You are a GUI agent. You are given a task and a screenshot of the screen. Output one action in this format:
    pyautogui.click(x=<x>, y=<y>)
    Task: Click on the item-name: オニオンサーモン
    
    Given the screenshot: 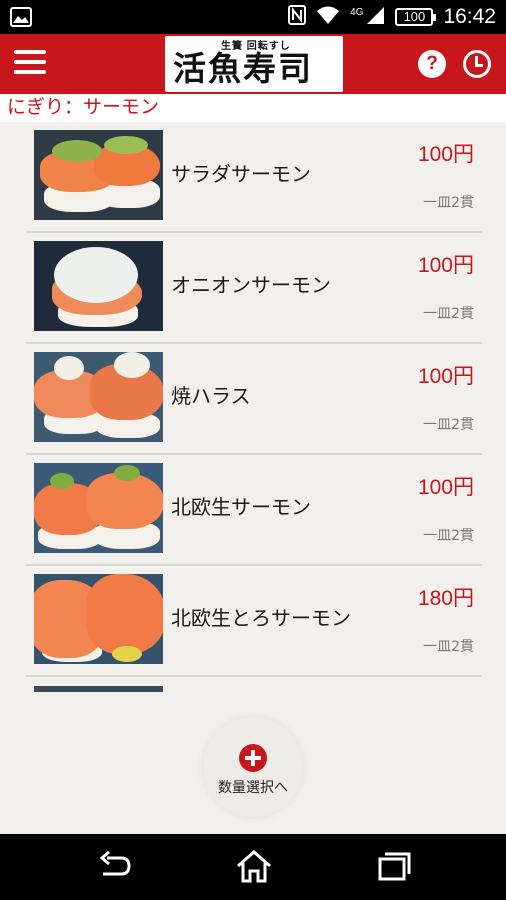 What is the action you would take?
    pyautogui.click(x=251, y=285)
    